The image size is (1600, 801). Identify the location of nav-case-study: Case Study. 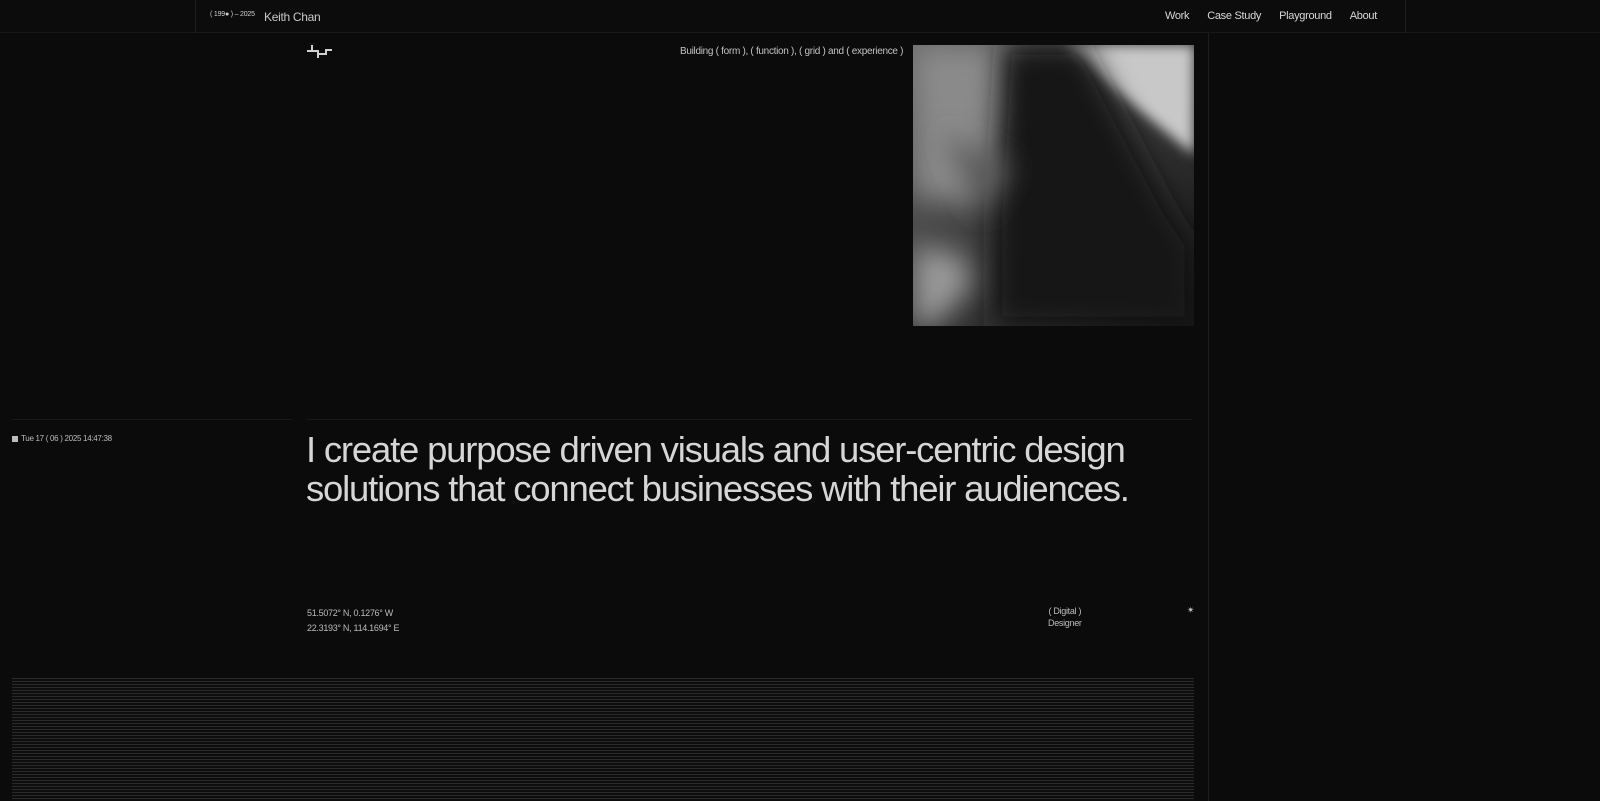
(1234, 16).